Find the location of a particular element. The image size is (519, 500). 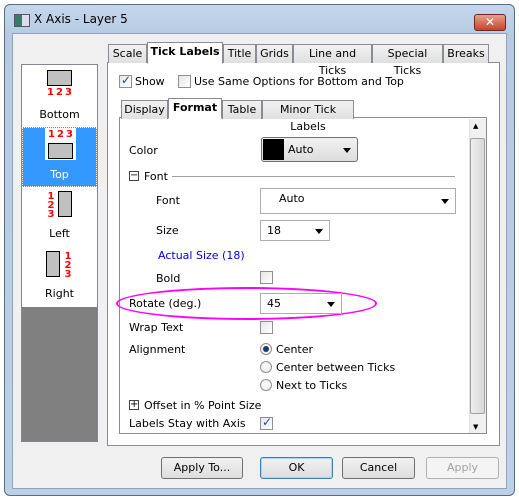

actual-size-link: Actual Size (18) is located at coordinates (201, 255).